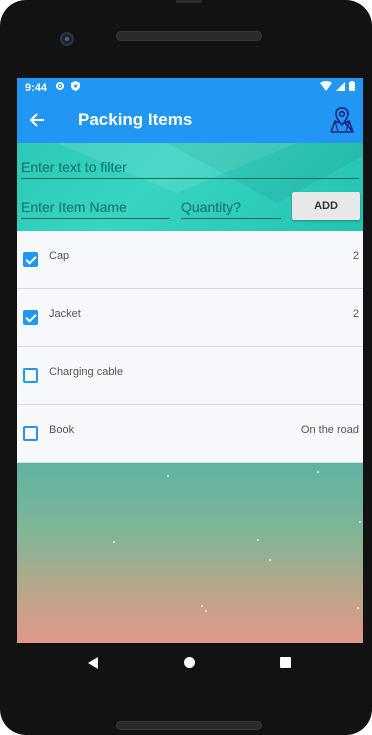  What do you see at coordinates (135, 119) in the screenshot?
I see `page-title: Packing Items` at bounding box center [135, 119].